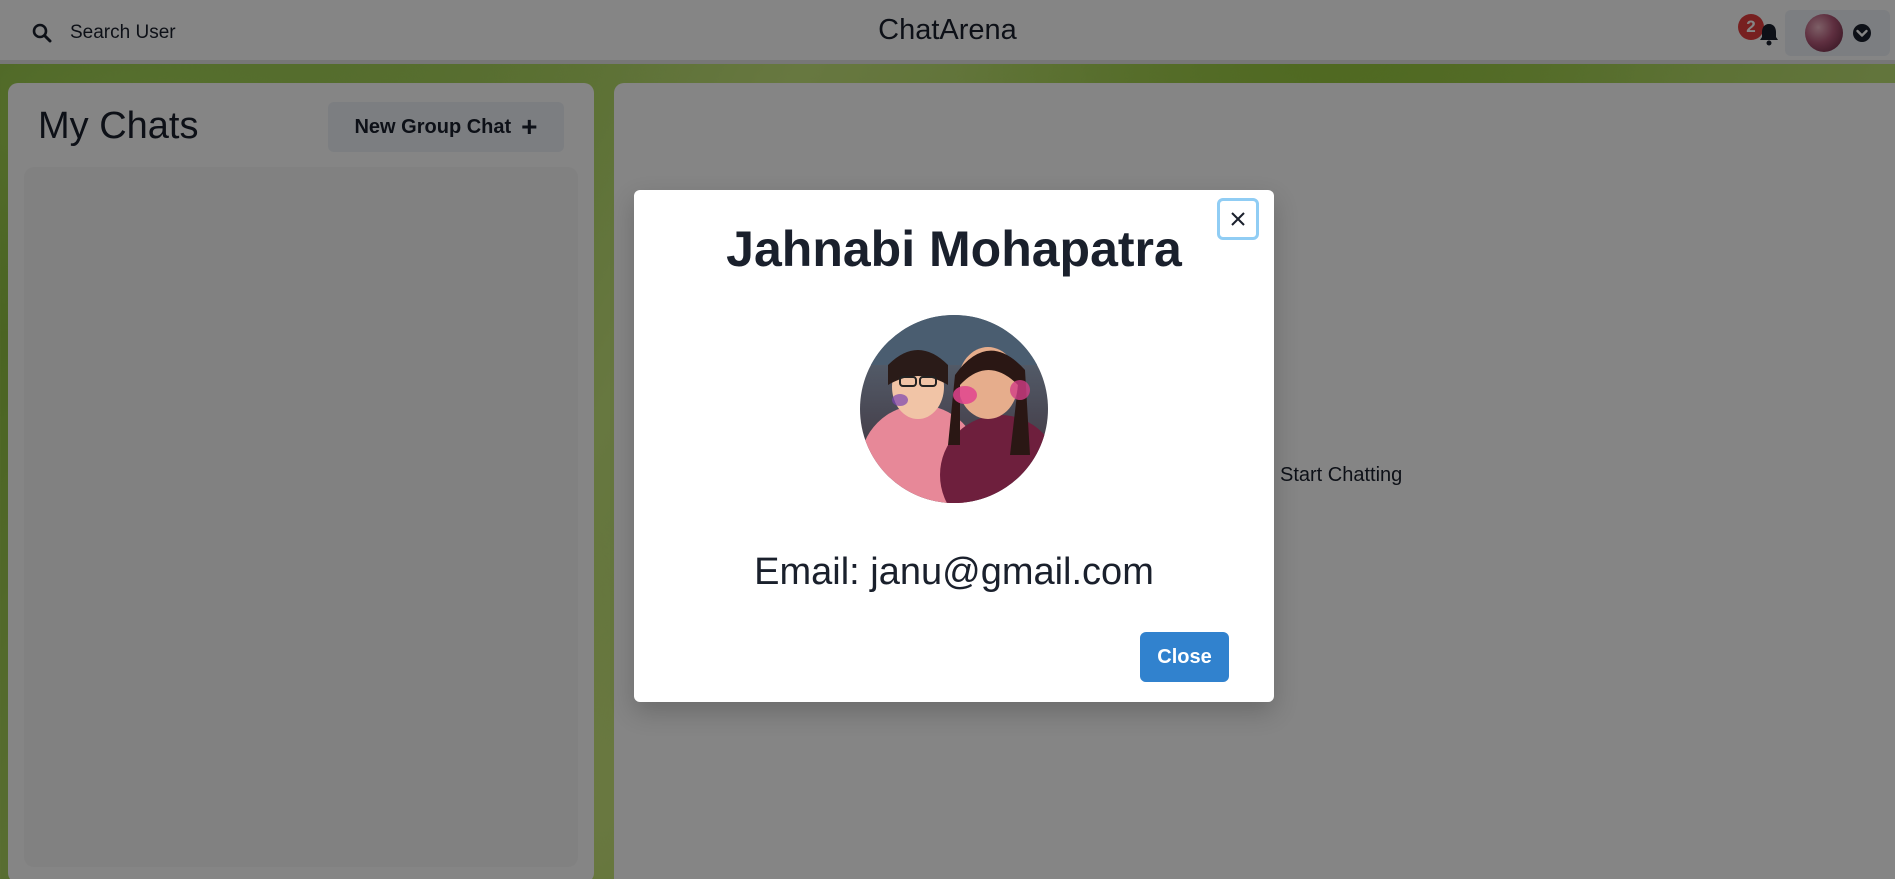  Describe the element at coordinates (954, 249) in the screenshot. I see `profile-name: Jahnabi Mohapatra` at that location.